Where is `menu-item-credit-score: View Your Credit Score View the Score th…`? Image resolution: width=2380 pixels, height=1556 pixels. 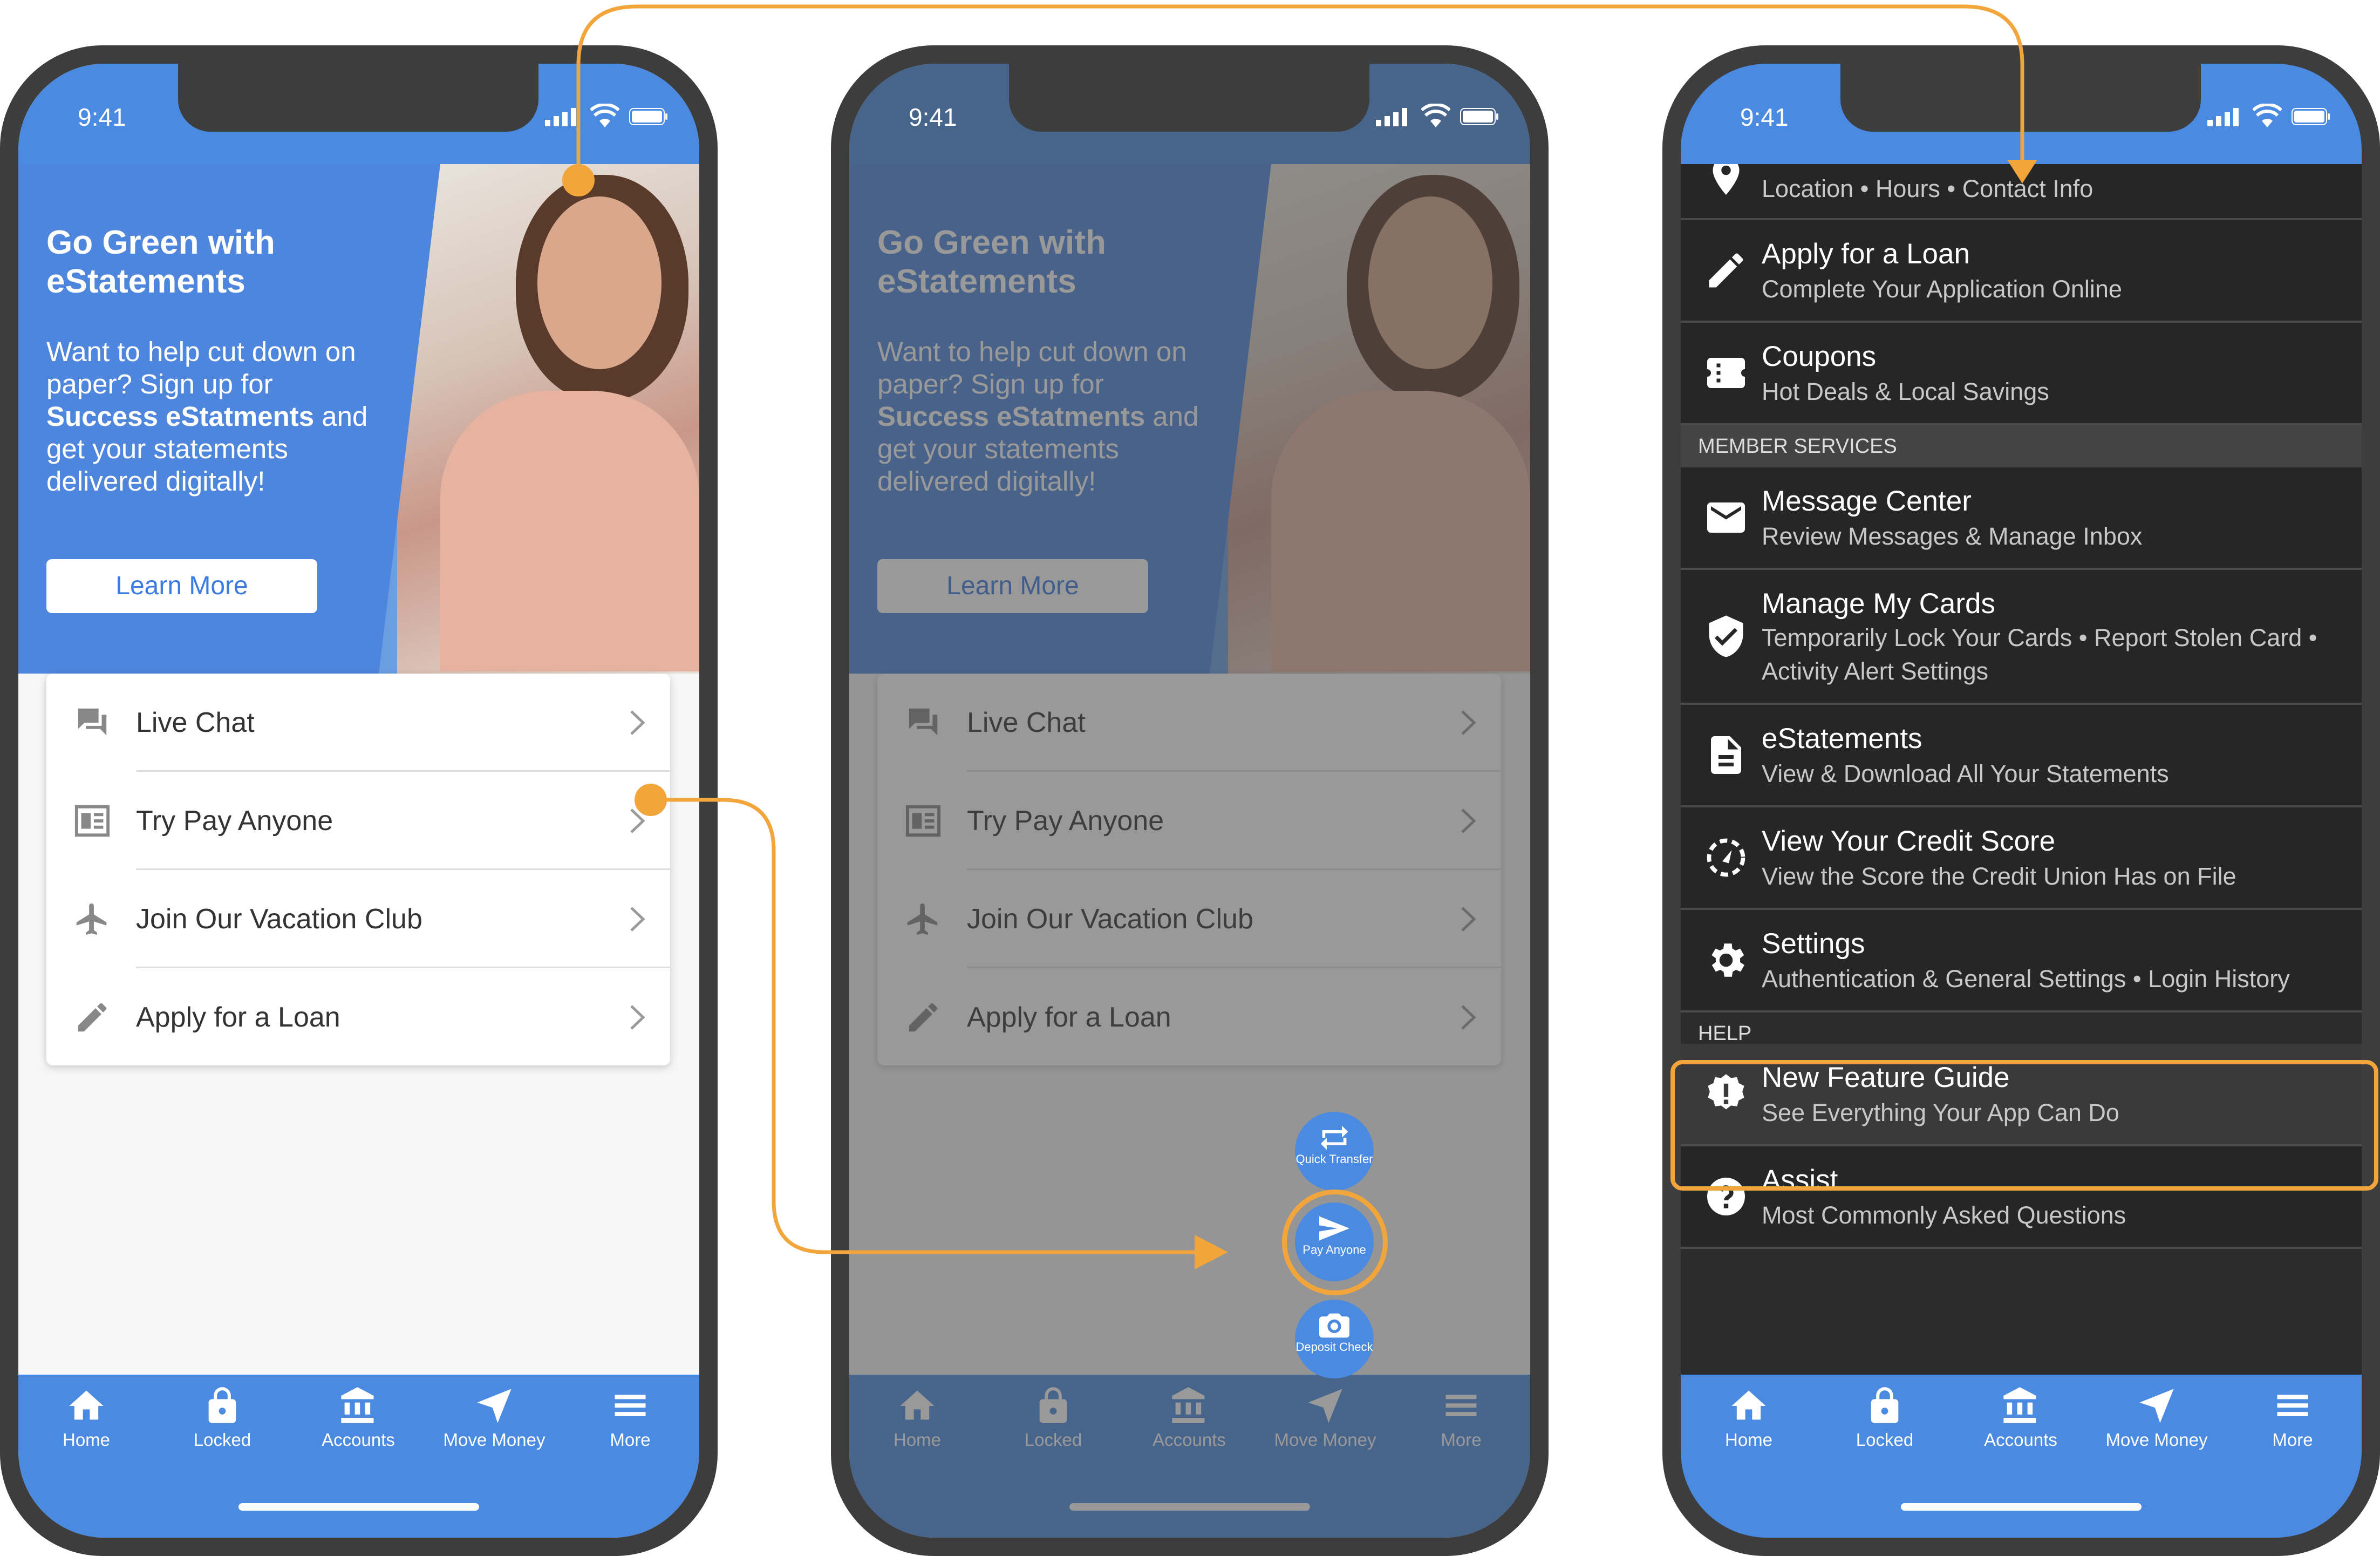
menu-item-credit-score: View Your Credit Score View the Score th… is located at coordinates (2022, 858).